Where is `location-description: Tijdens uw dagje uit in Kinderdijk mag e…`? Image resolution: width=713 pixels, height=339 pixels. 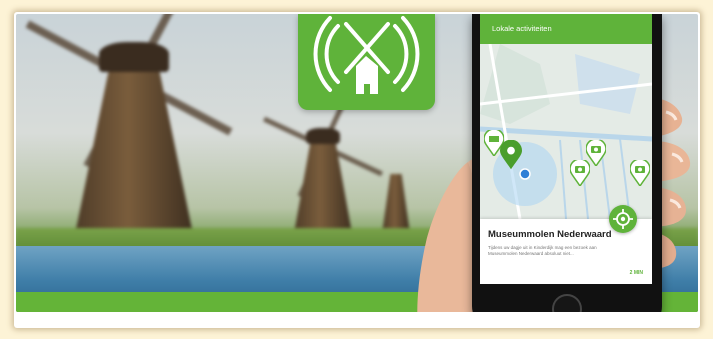
location-description: Tijdens uw dagje uit in Kinderdijk mag e… is located at coordinates (542, 250).